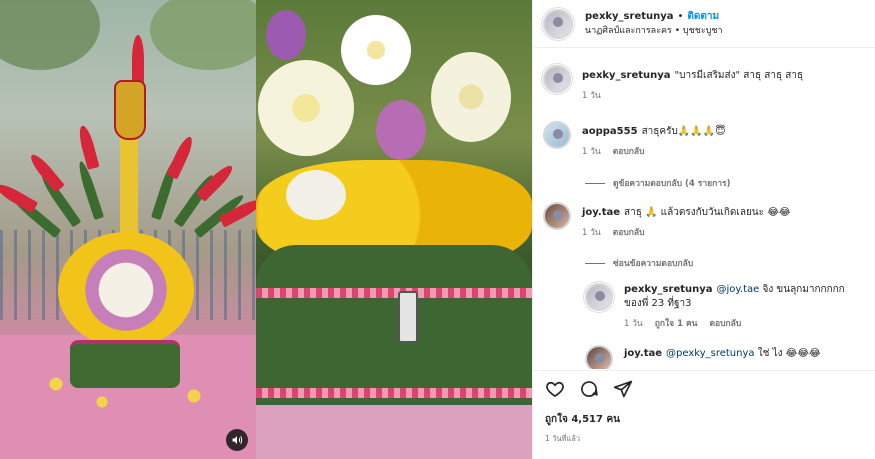 The width and height of the screenshot is (875, 459). I want to click on speaker-icon, so click(237, 440).